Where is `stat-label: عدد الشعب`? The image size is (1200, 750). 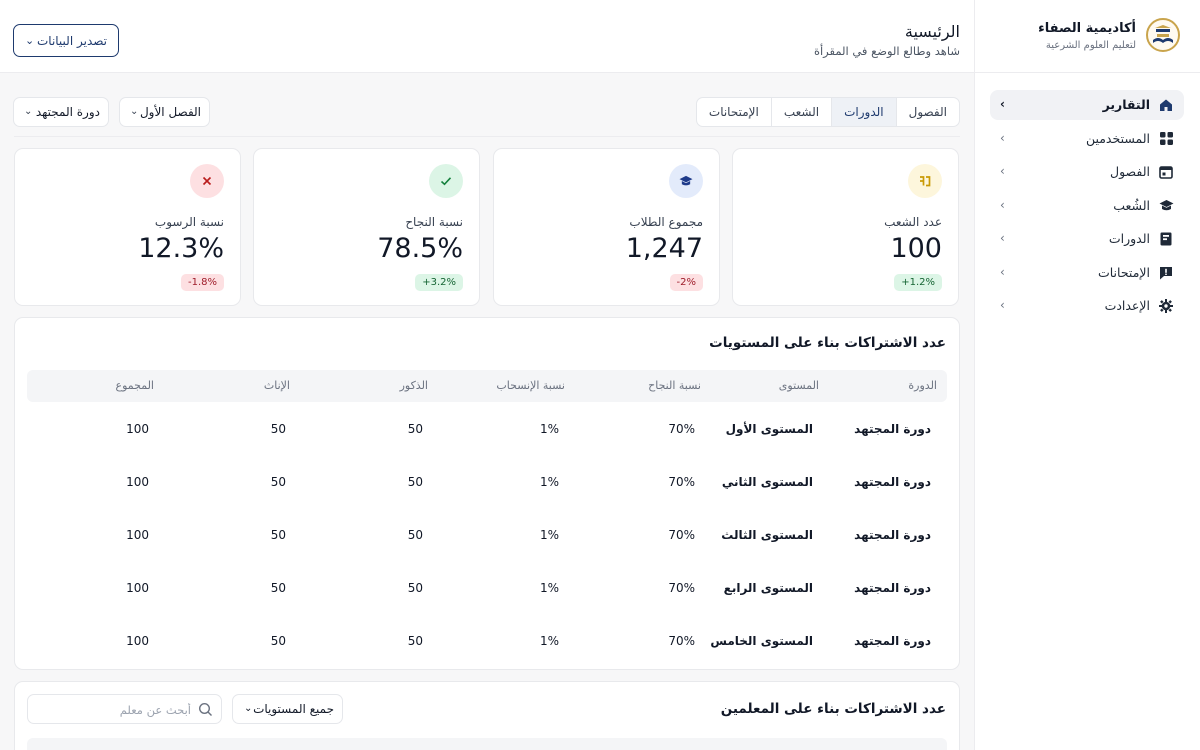
stat-label: عدد الشعب is located at coordinates (913, 222).